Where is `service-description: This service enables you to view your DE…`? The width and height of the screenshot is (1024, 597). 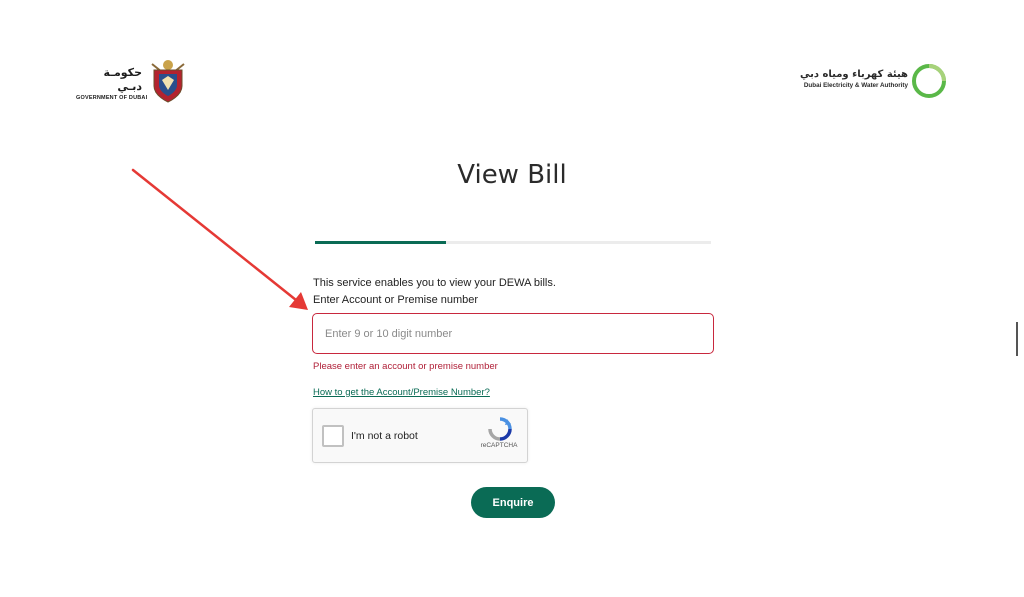 service-description: This service enables you to view your DE… is located at coordinates (434, 283).